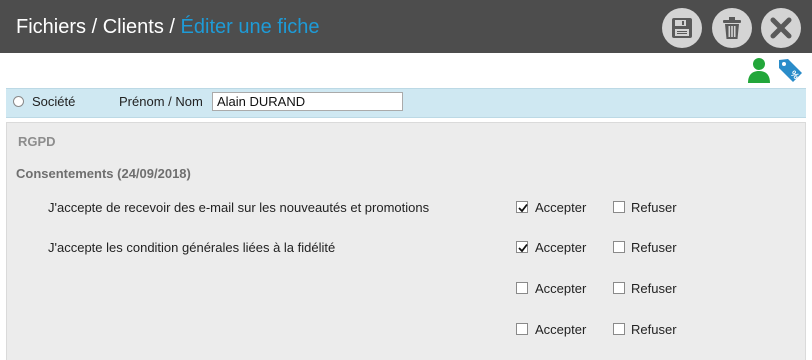 The height and width of the screenshot is (360, 812). What do you see at coordinates (759, 70) in the screenshot?
I see `user-icon` at bounding box center [759, 70].